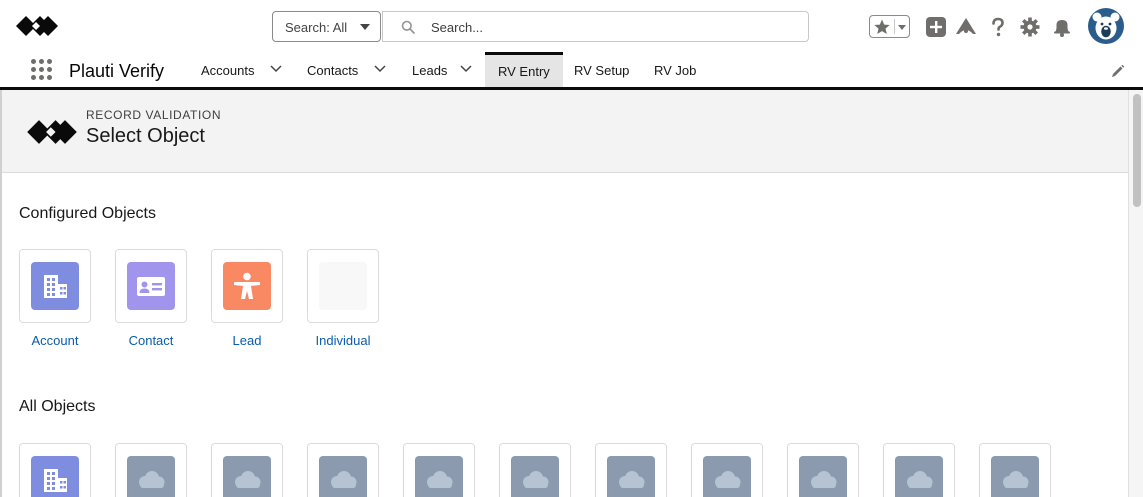 Image resolution: width=1143 pixels, height=497 pixels. I want to click on global-header: Search: All, so click(571, 26).